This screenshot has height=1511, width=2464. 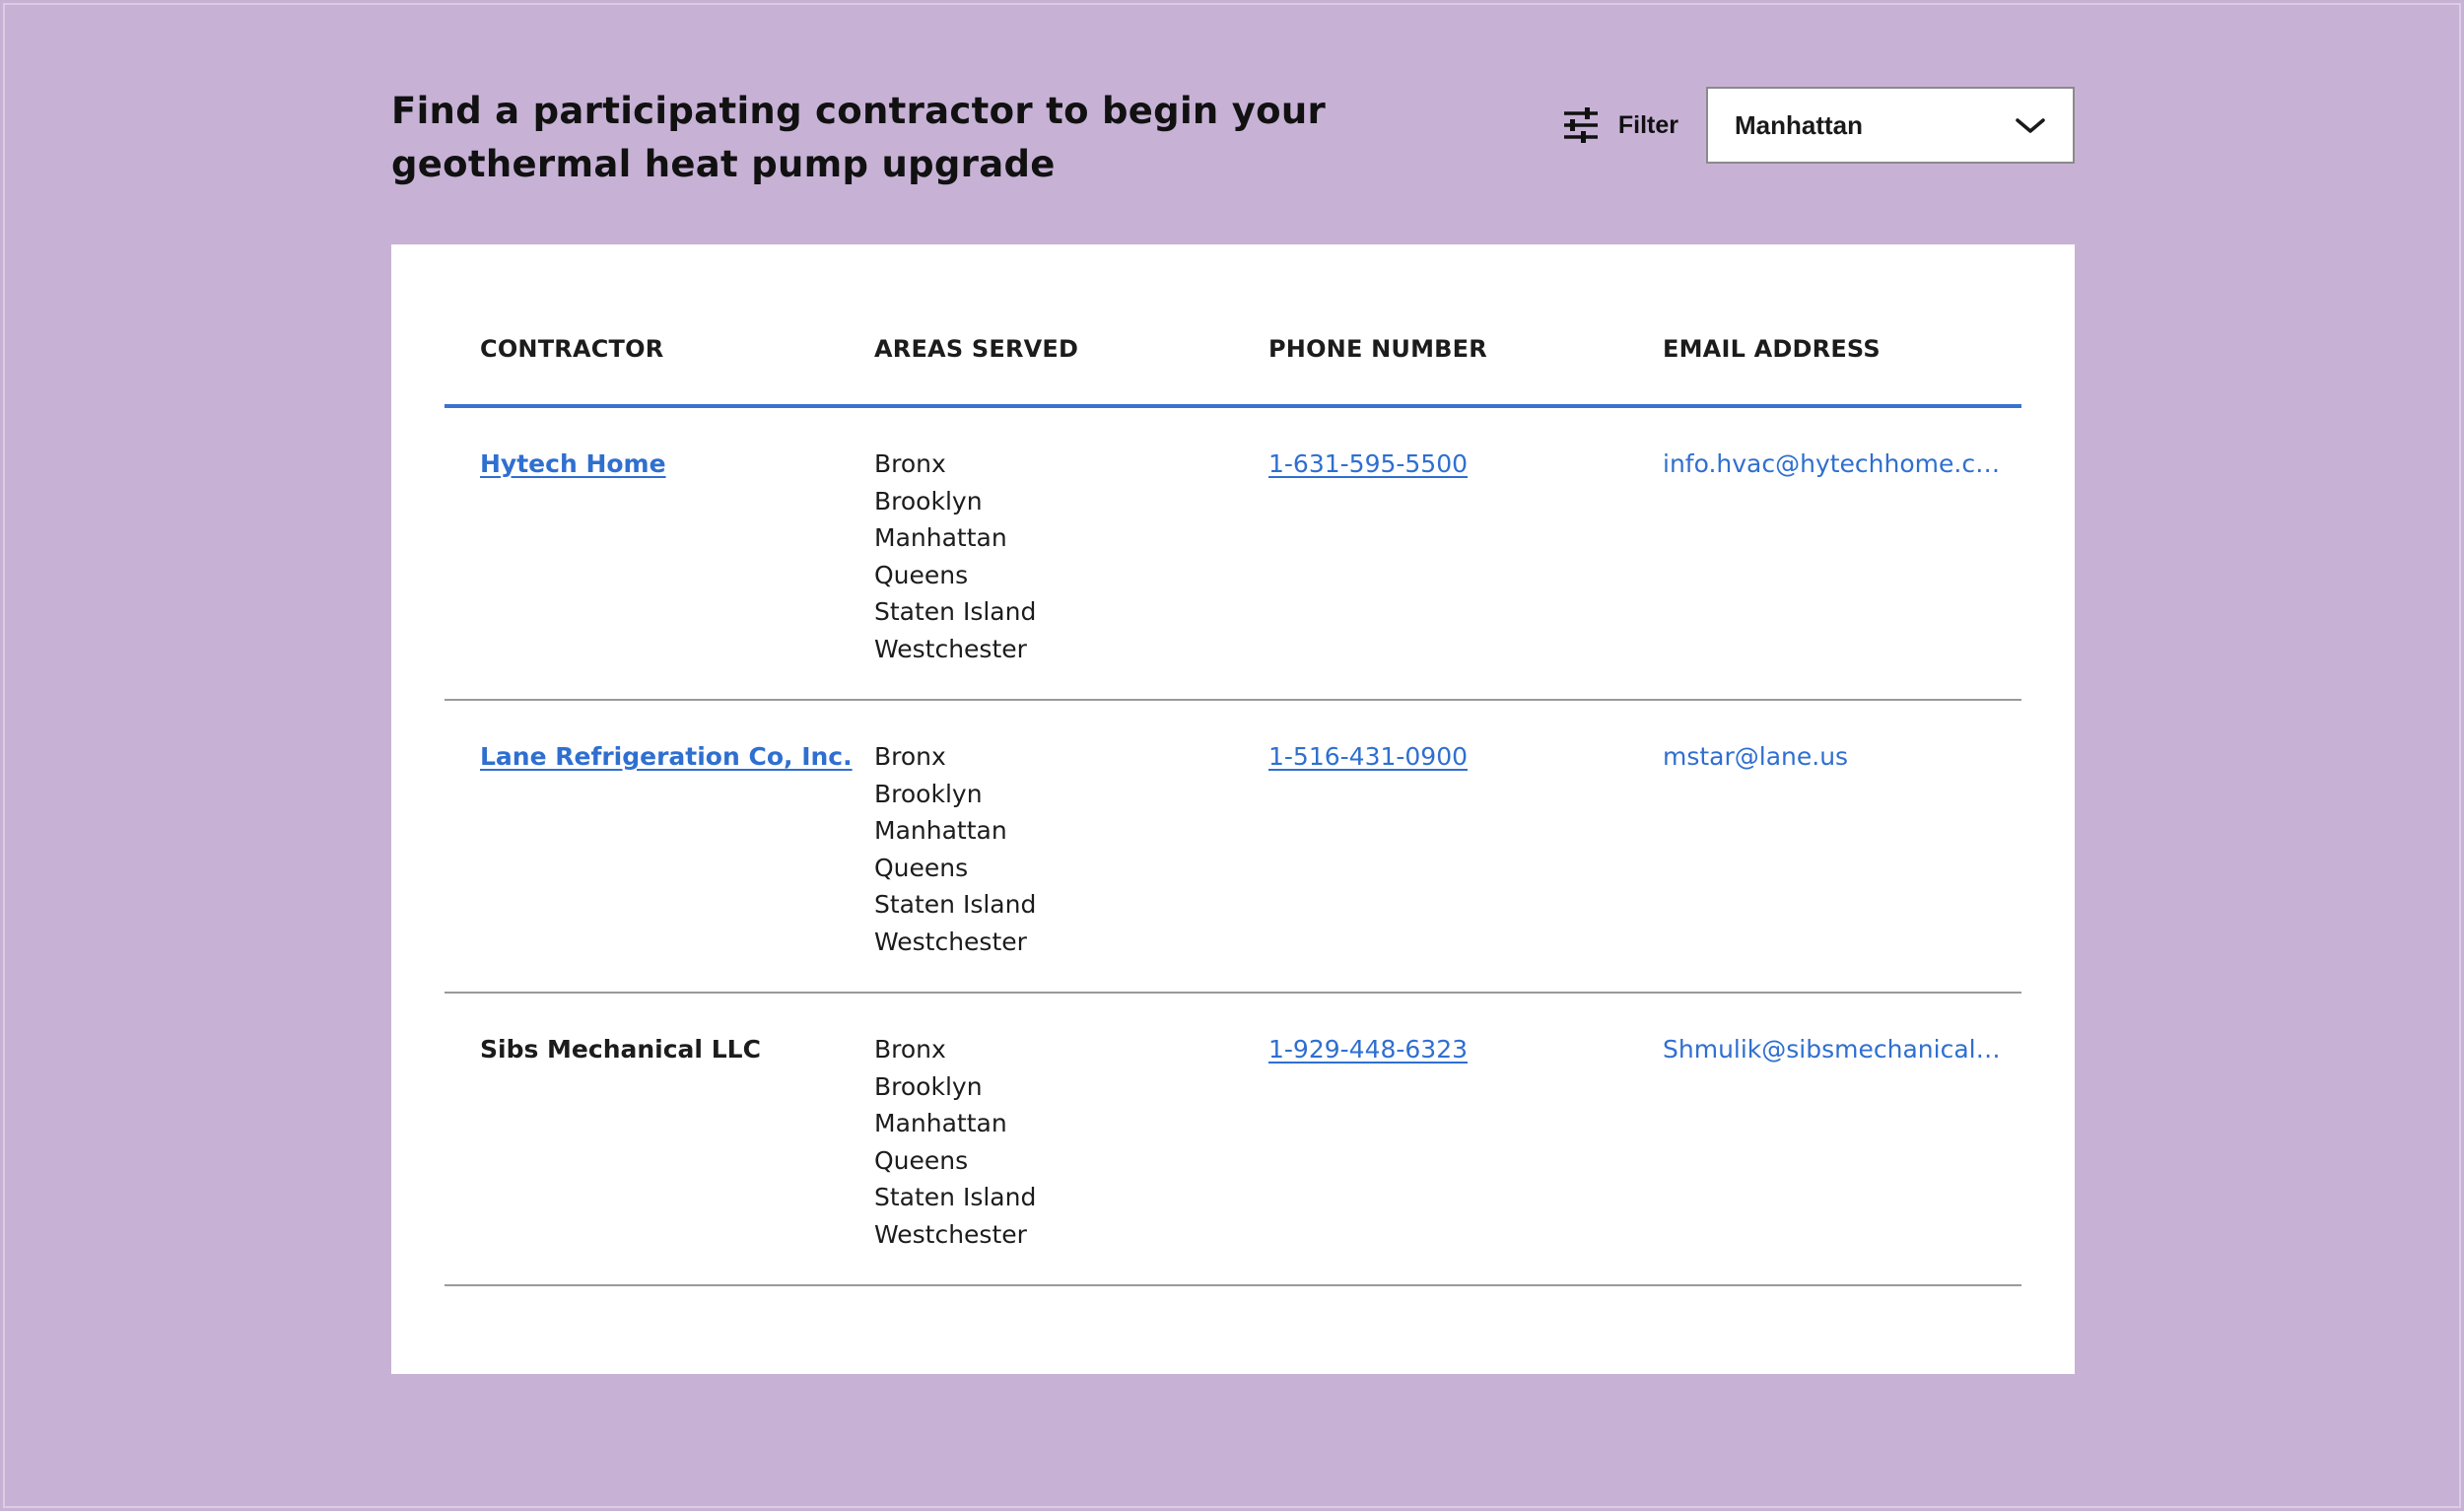 I want to click on contractor-link: Lane Refrigeration Co, Inc., so click(x=666, y=756).